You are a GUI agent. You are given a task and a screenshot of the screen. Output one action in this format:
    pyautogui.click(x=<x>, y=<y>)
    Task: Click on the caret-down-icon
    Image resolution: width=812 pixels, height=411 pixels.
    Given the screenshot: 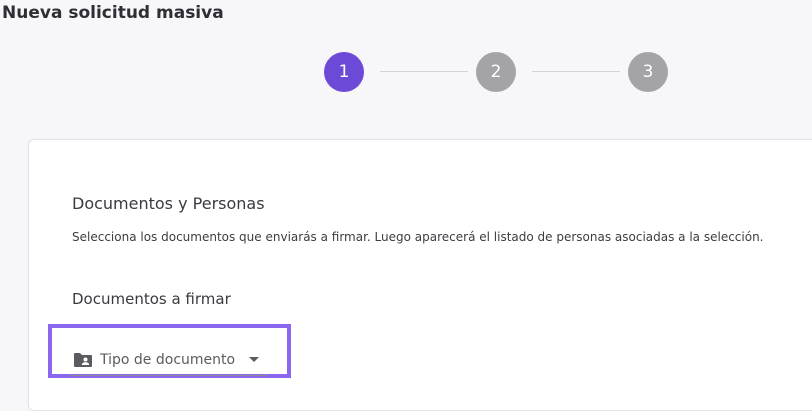 What is the action you would take?
    pyautogui.click(x=254, y=360)
    